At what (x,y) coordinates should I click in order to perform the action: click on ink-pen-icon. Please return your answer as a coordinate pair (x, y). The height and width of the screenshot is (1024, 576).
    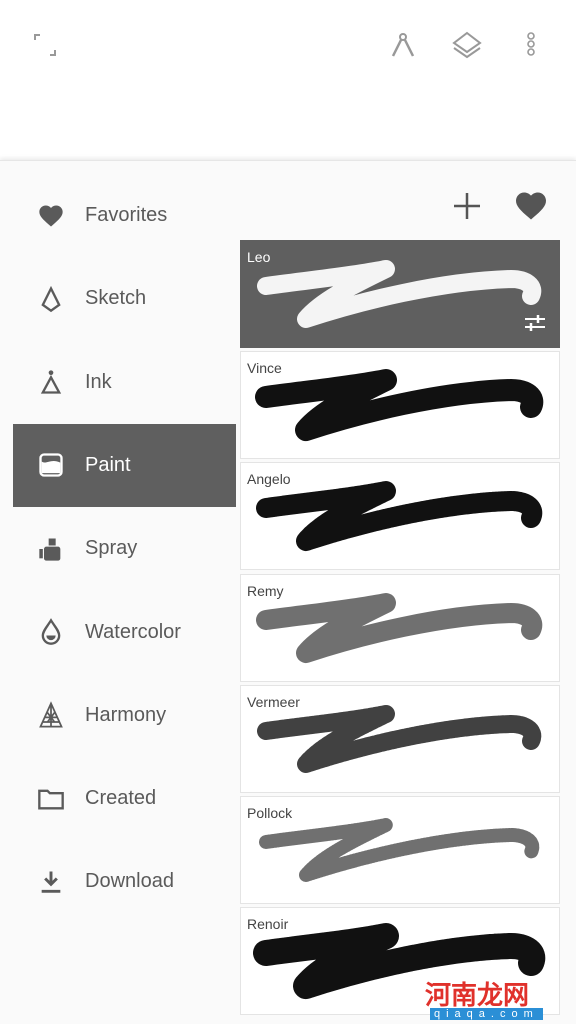
    Looking at the image, I should click on (51, 382).